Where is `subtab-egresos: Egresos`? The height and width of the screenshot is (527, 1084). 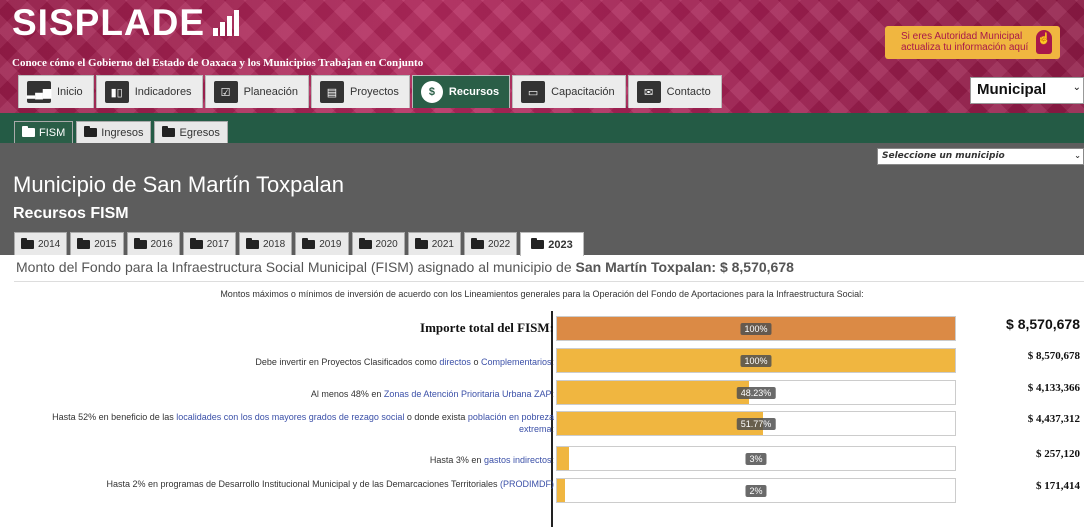 subtab-egresos: Egresos is located at coordinates (191, 132).